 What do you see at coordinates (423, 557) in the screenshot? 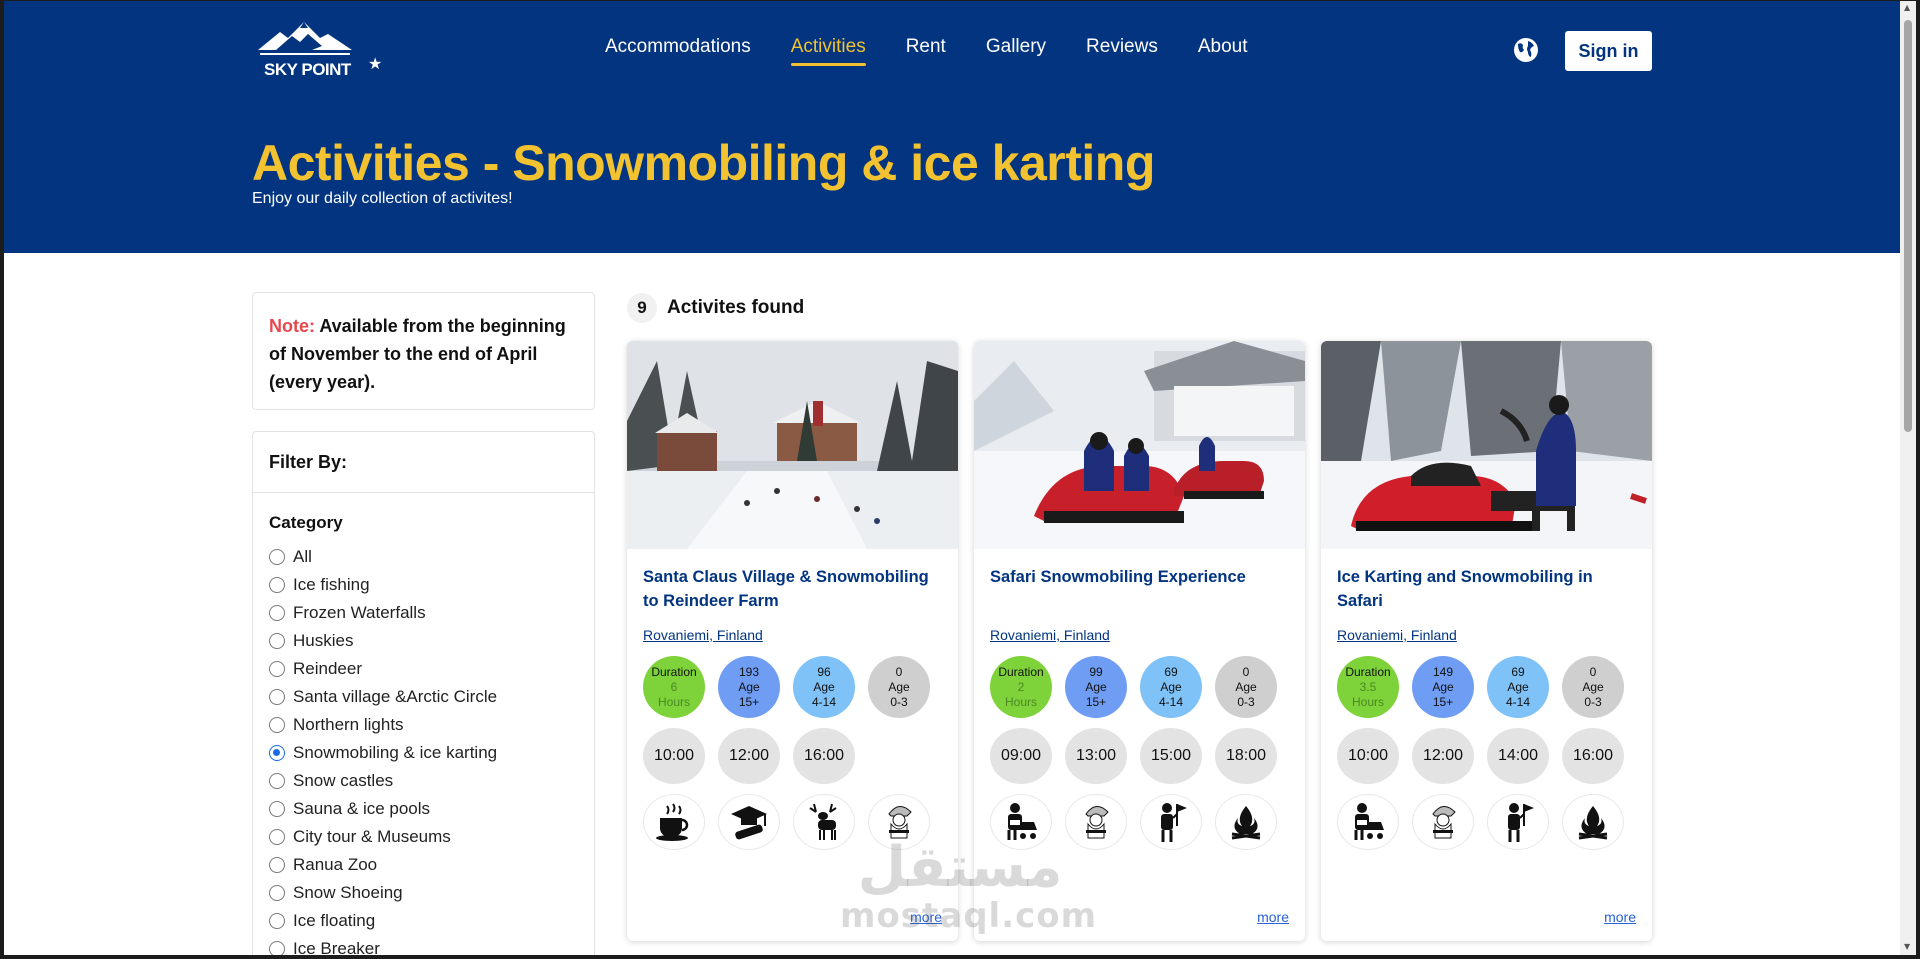
I see `category-option-all: All` at bounding box center [423, 557].